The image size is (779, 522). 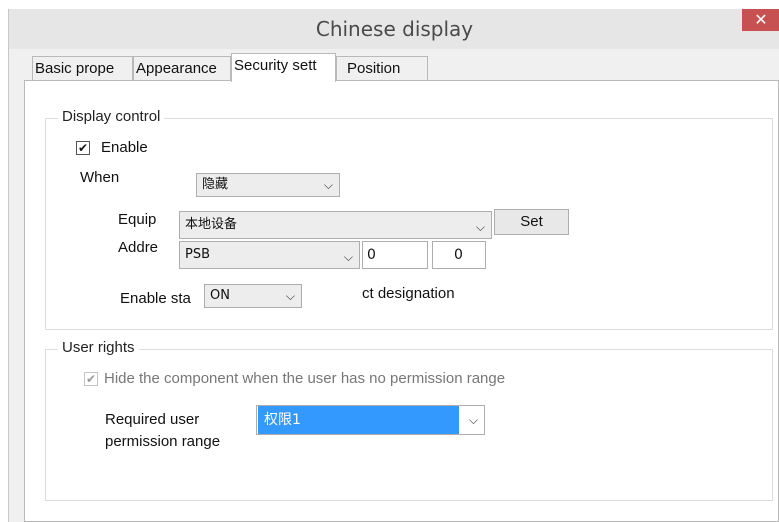 I want to click on enable-checkbox: ✔, so click(x=83, y=148).